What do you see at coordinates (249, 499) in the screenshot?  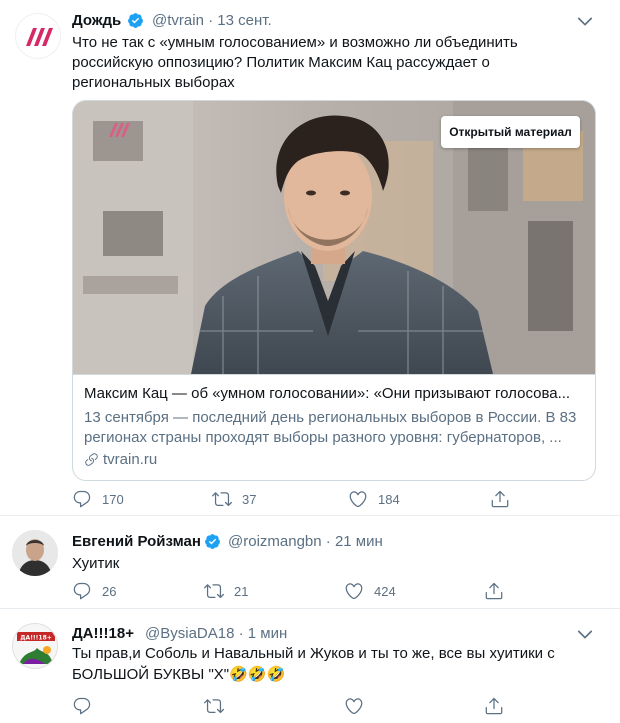 I see `retweet-count: 37` at bounding box center [249, 499].